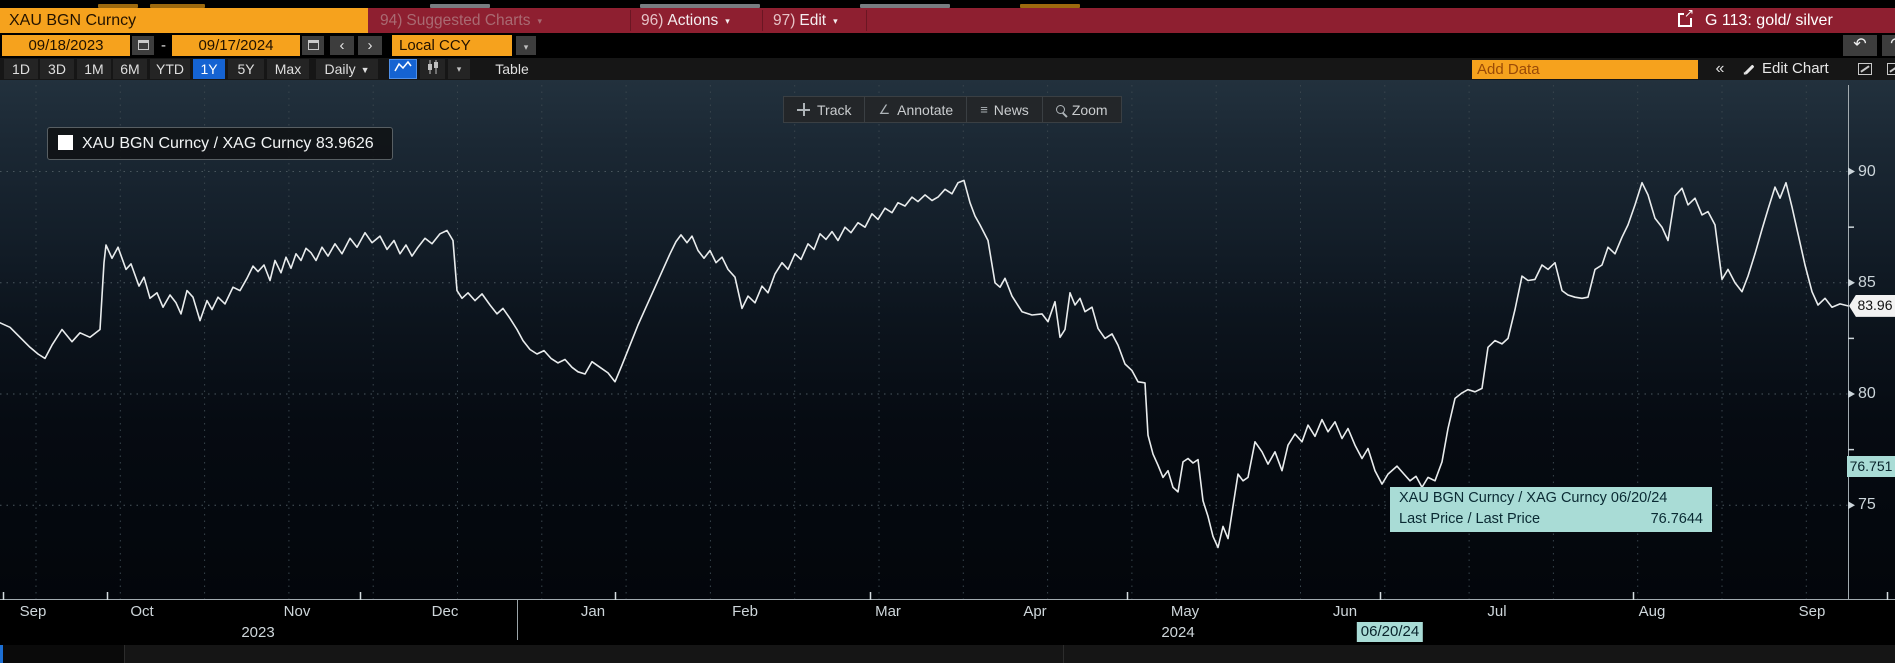 The image size is (1895, 663). Describe the element at coordinates (1786, 69) in the screenshot. I see `edit-chart-button: Edit Chart` at that location.